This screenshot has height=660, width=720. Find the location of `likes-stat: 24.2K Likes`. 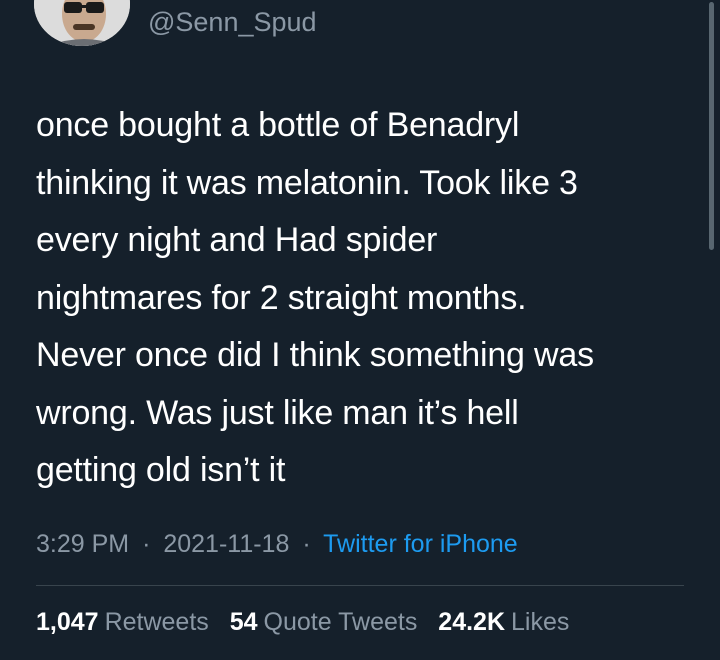

likes-stat: 24.2K Likes is located at coordinates (503, 622).